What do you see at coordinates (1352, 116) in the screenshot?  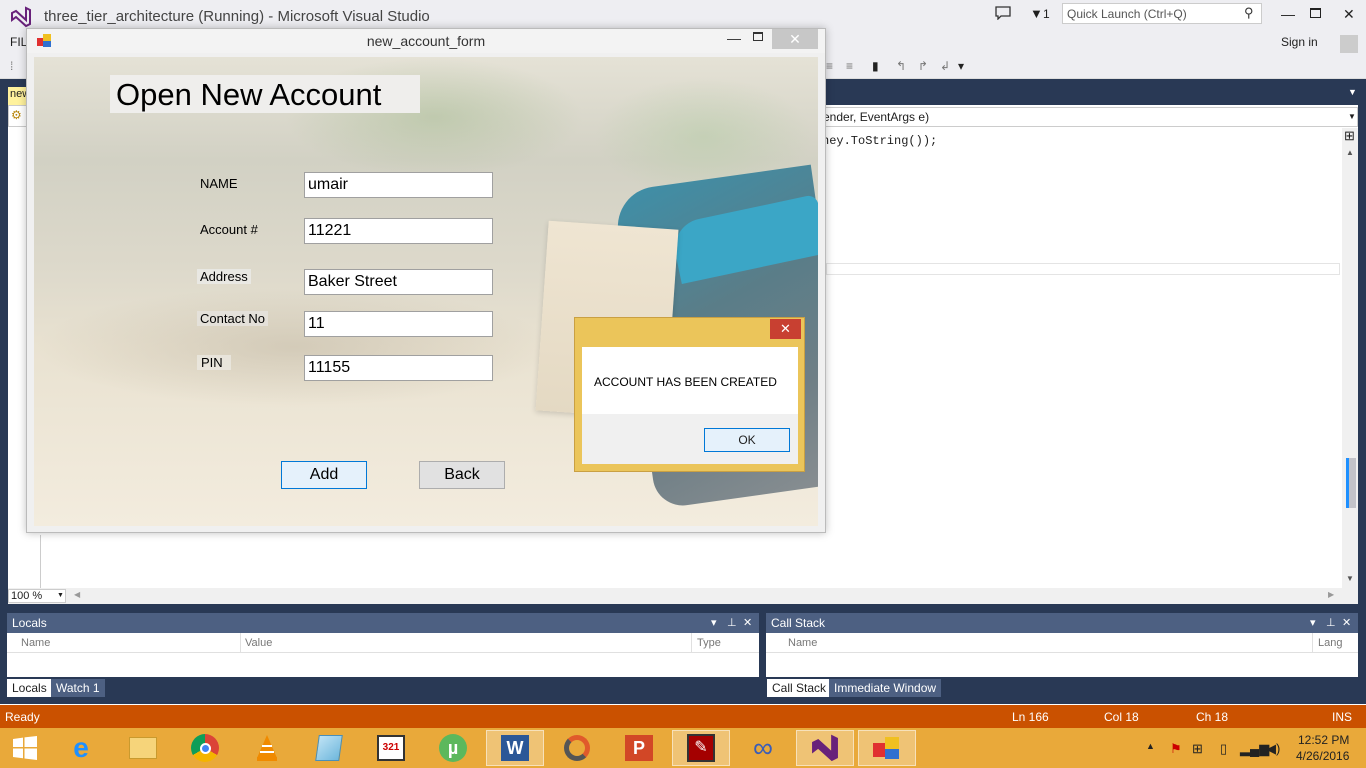 I see `dropdown-arrow-icon: ▼` at bounding box center [1352, 116].